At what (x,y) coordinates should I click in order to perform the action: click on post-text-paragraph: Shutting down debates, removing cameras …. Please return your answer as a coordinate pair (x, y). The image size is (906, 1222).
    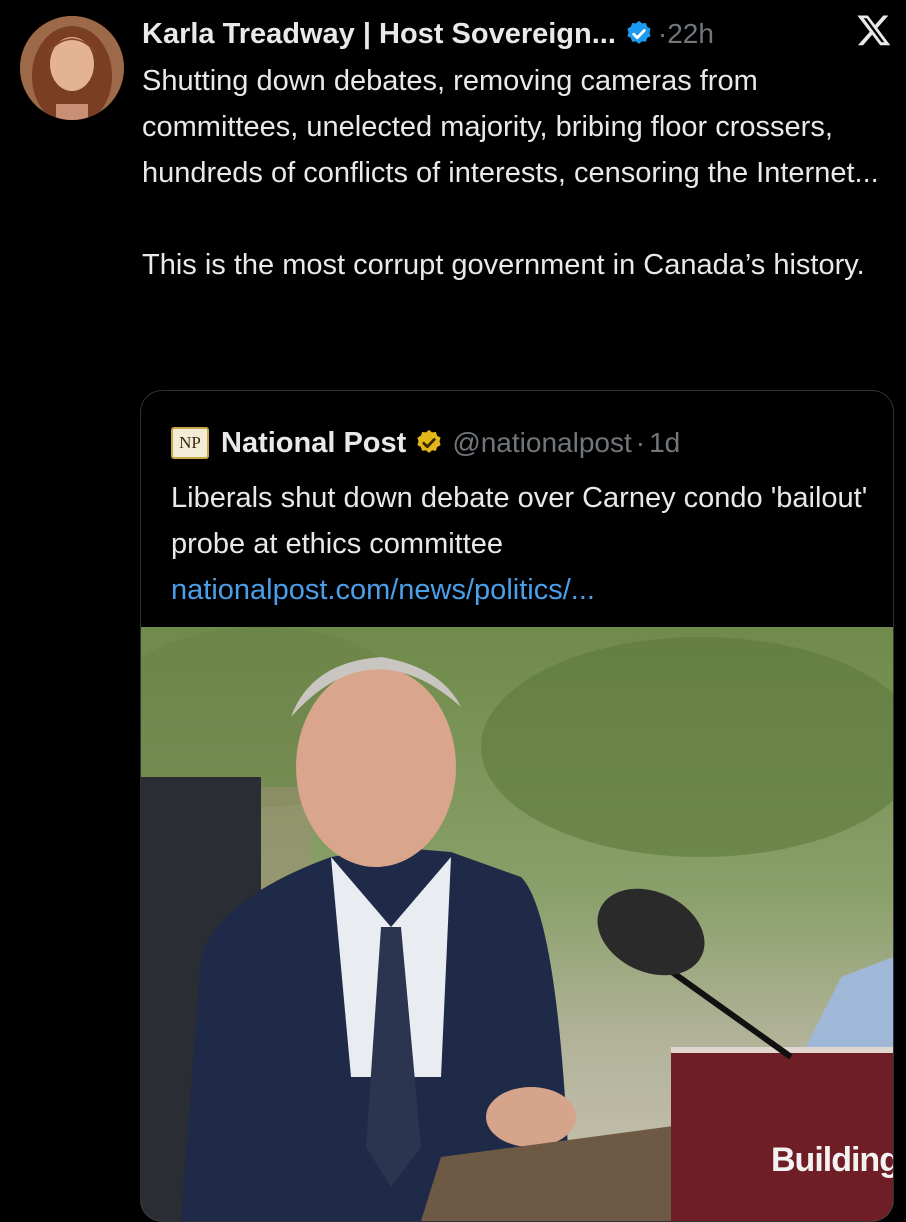
    Looking at the image, I should click on (510, 127).